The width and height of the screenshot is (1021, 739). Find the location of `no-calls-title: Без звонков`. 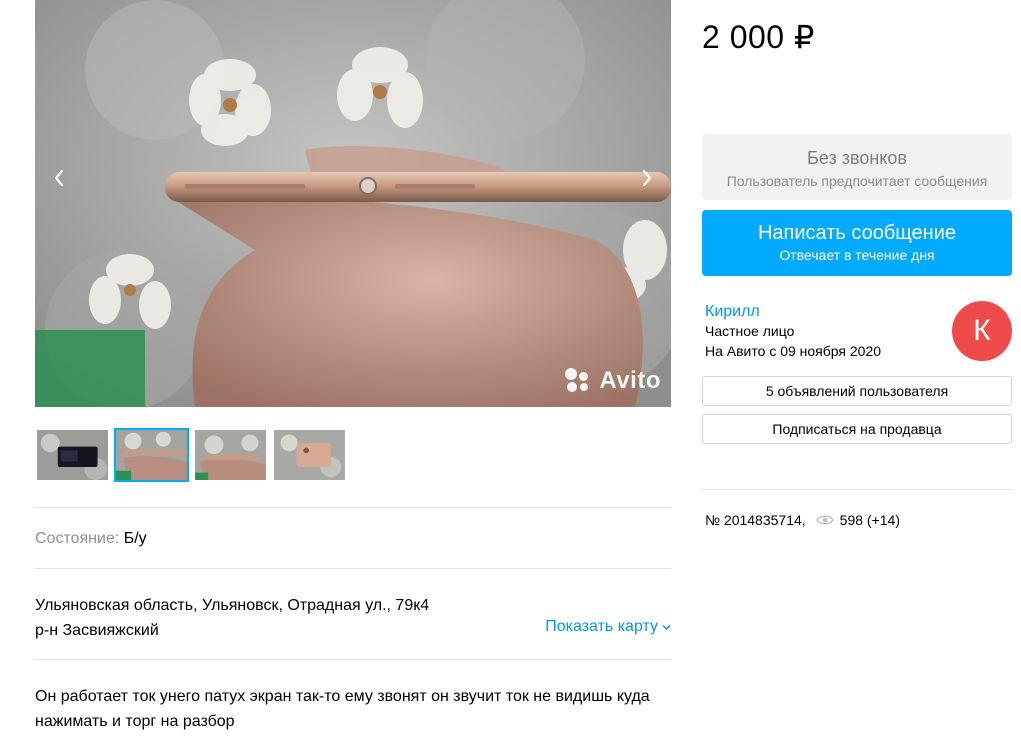

no-calls-title: Без звонков is located at coordinates (857, 158).